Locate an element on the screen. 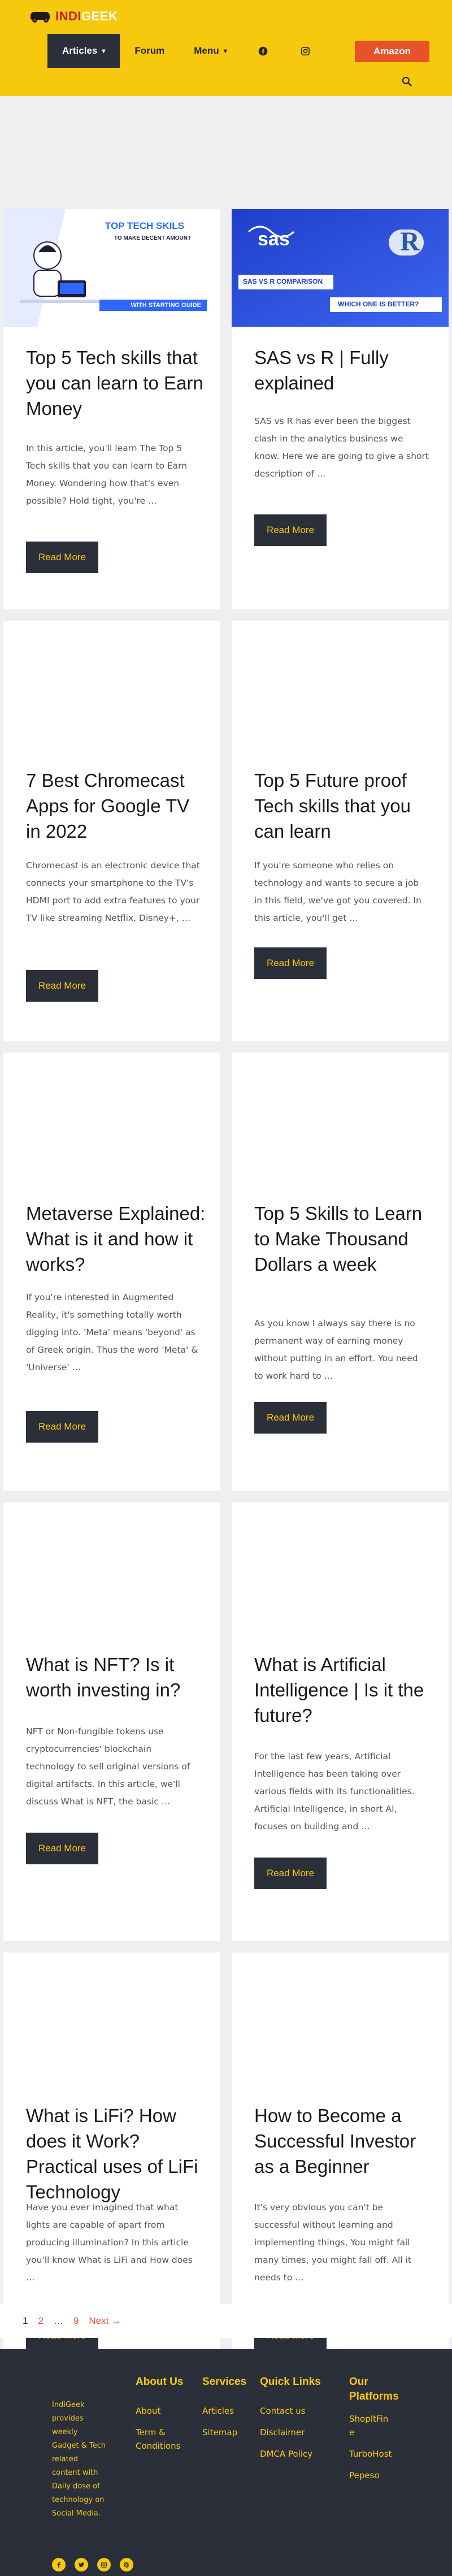 Image resolution: width=452 pixels, height=2576 pixels. thumbnail-tag: WHICH ONE IS BETTER? is located at coordinates (378, 304).